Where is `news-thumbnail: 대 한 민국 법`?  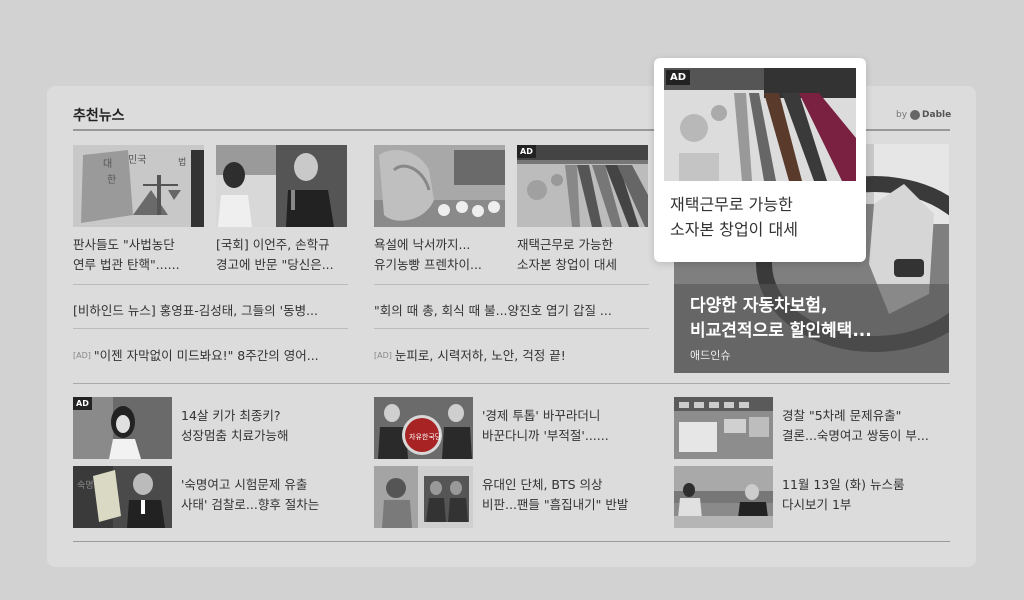
news-thumbnail: 대 한 민국 법 is located at coordinates (138, 186).